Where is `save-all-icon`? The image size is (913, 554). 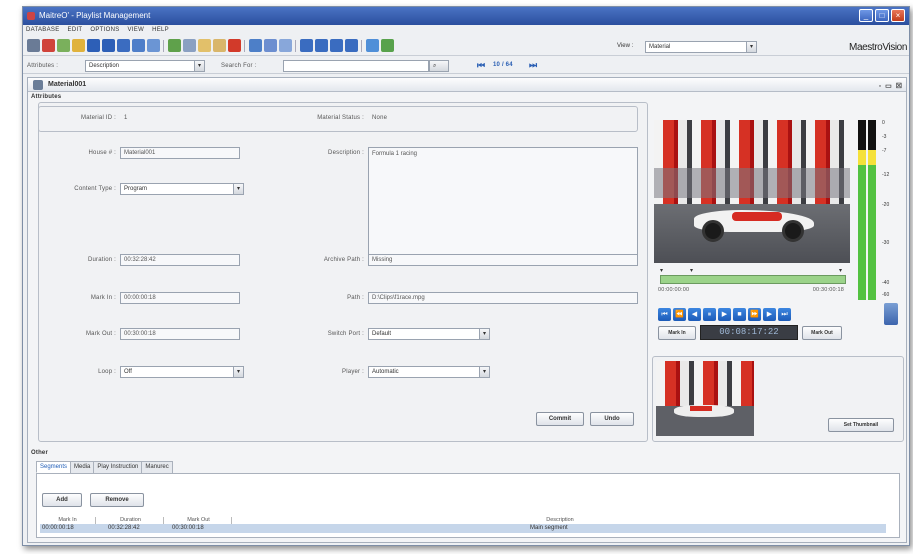
save-all-icon is located at coordinates (108, 45).